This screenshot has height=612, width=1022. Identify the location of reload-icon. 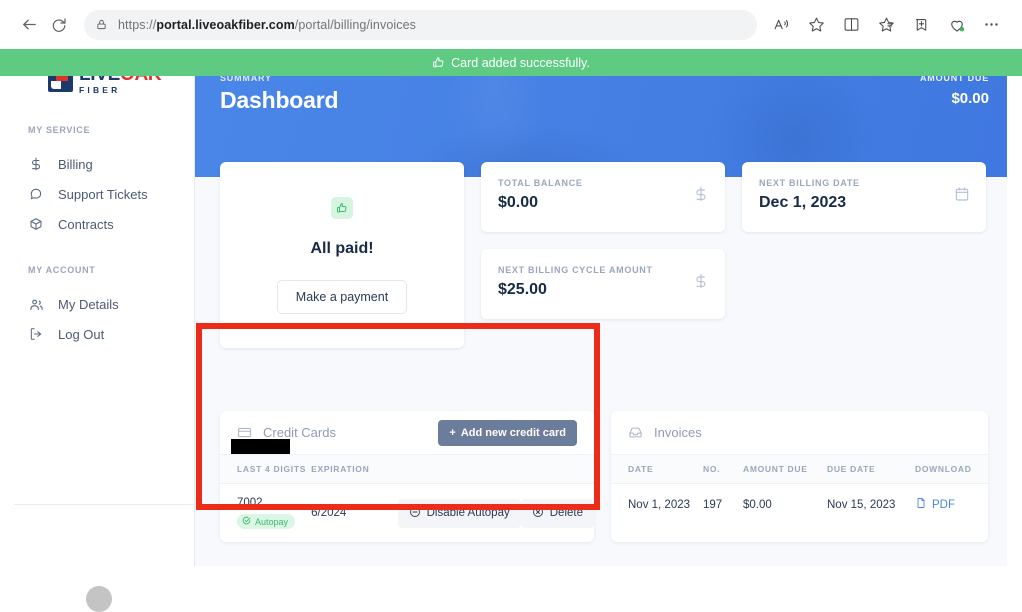
(59, 25).